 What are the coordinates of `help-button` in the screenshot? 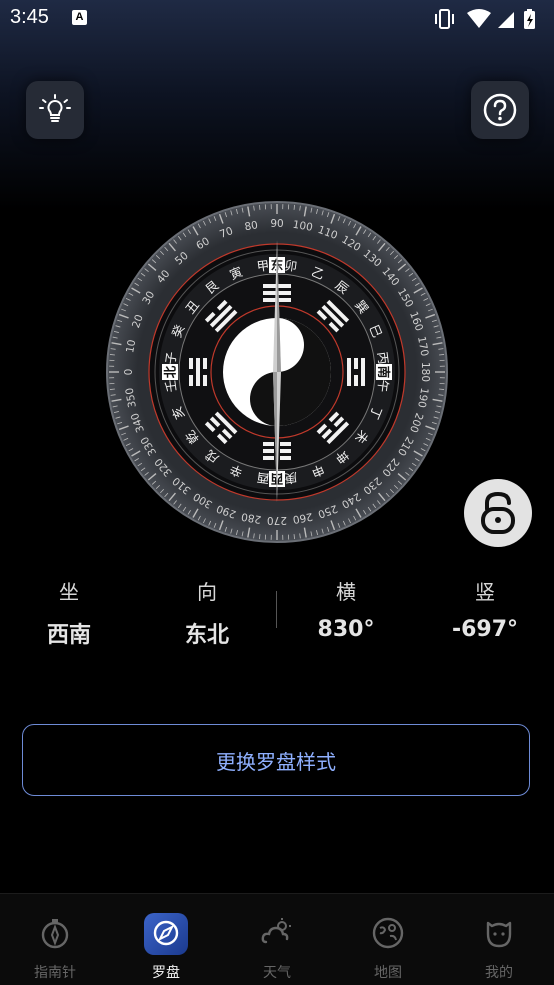 It's located at (500, 110).